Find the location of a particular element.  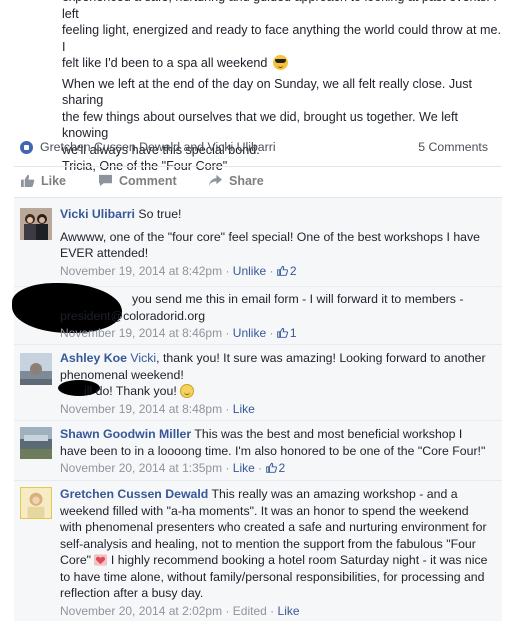

comment-likes-count: 1 is located at coordinates (287, 333).